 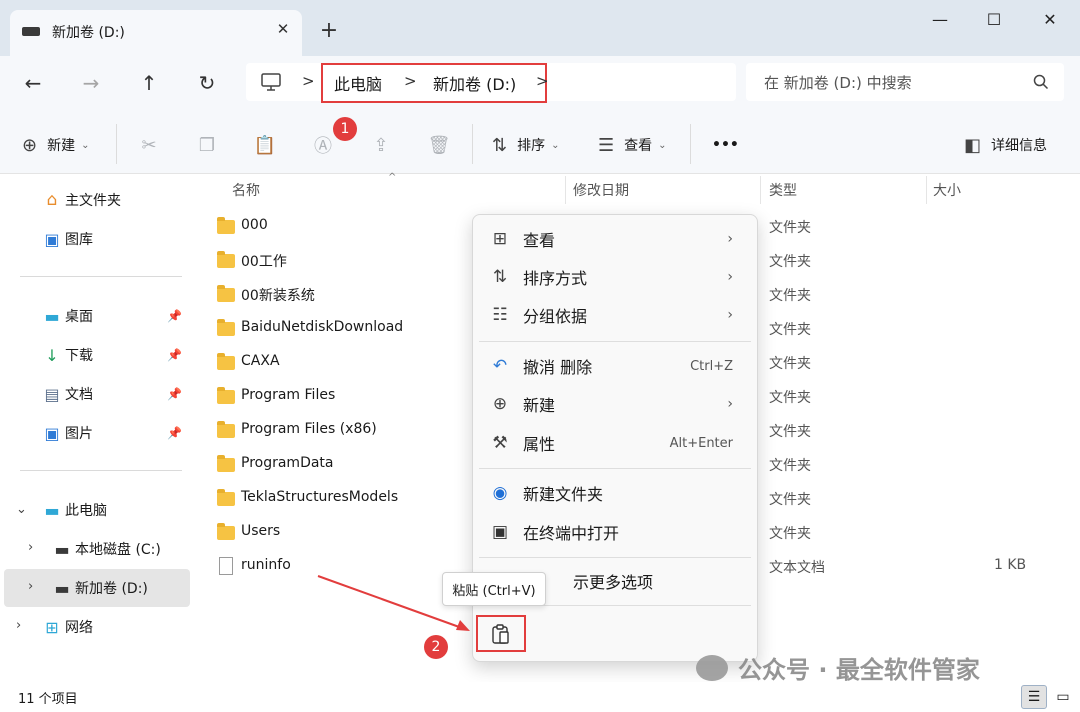 What do you see at coordinates (97, 316) in the screenshot?
I see `sidebar-item-desktop: ▬ 桌面 📌` at bounding box center [97, 316].